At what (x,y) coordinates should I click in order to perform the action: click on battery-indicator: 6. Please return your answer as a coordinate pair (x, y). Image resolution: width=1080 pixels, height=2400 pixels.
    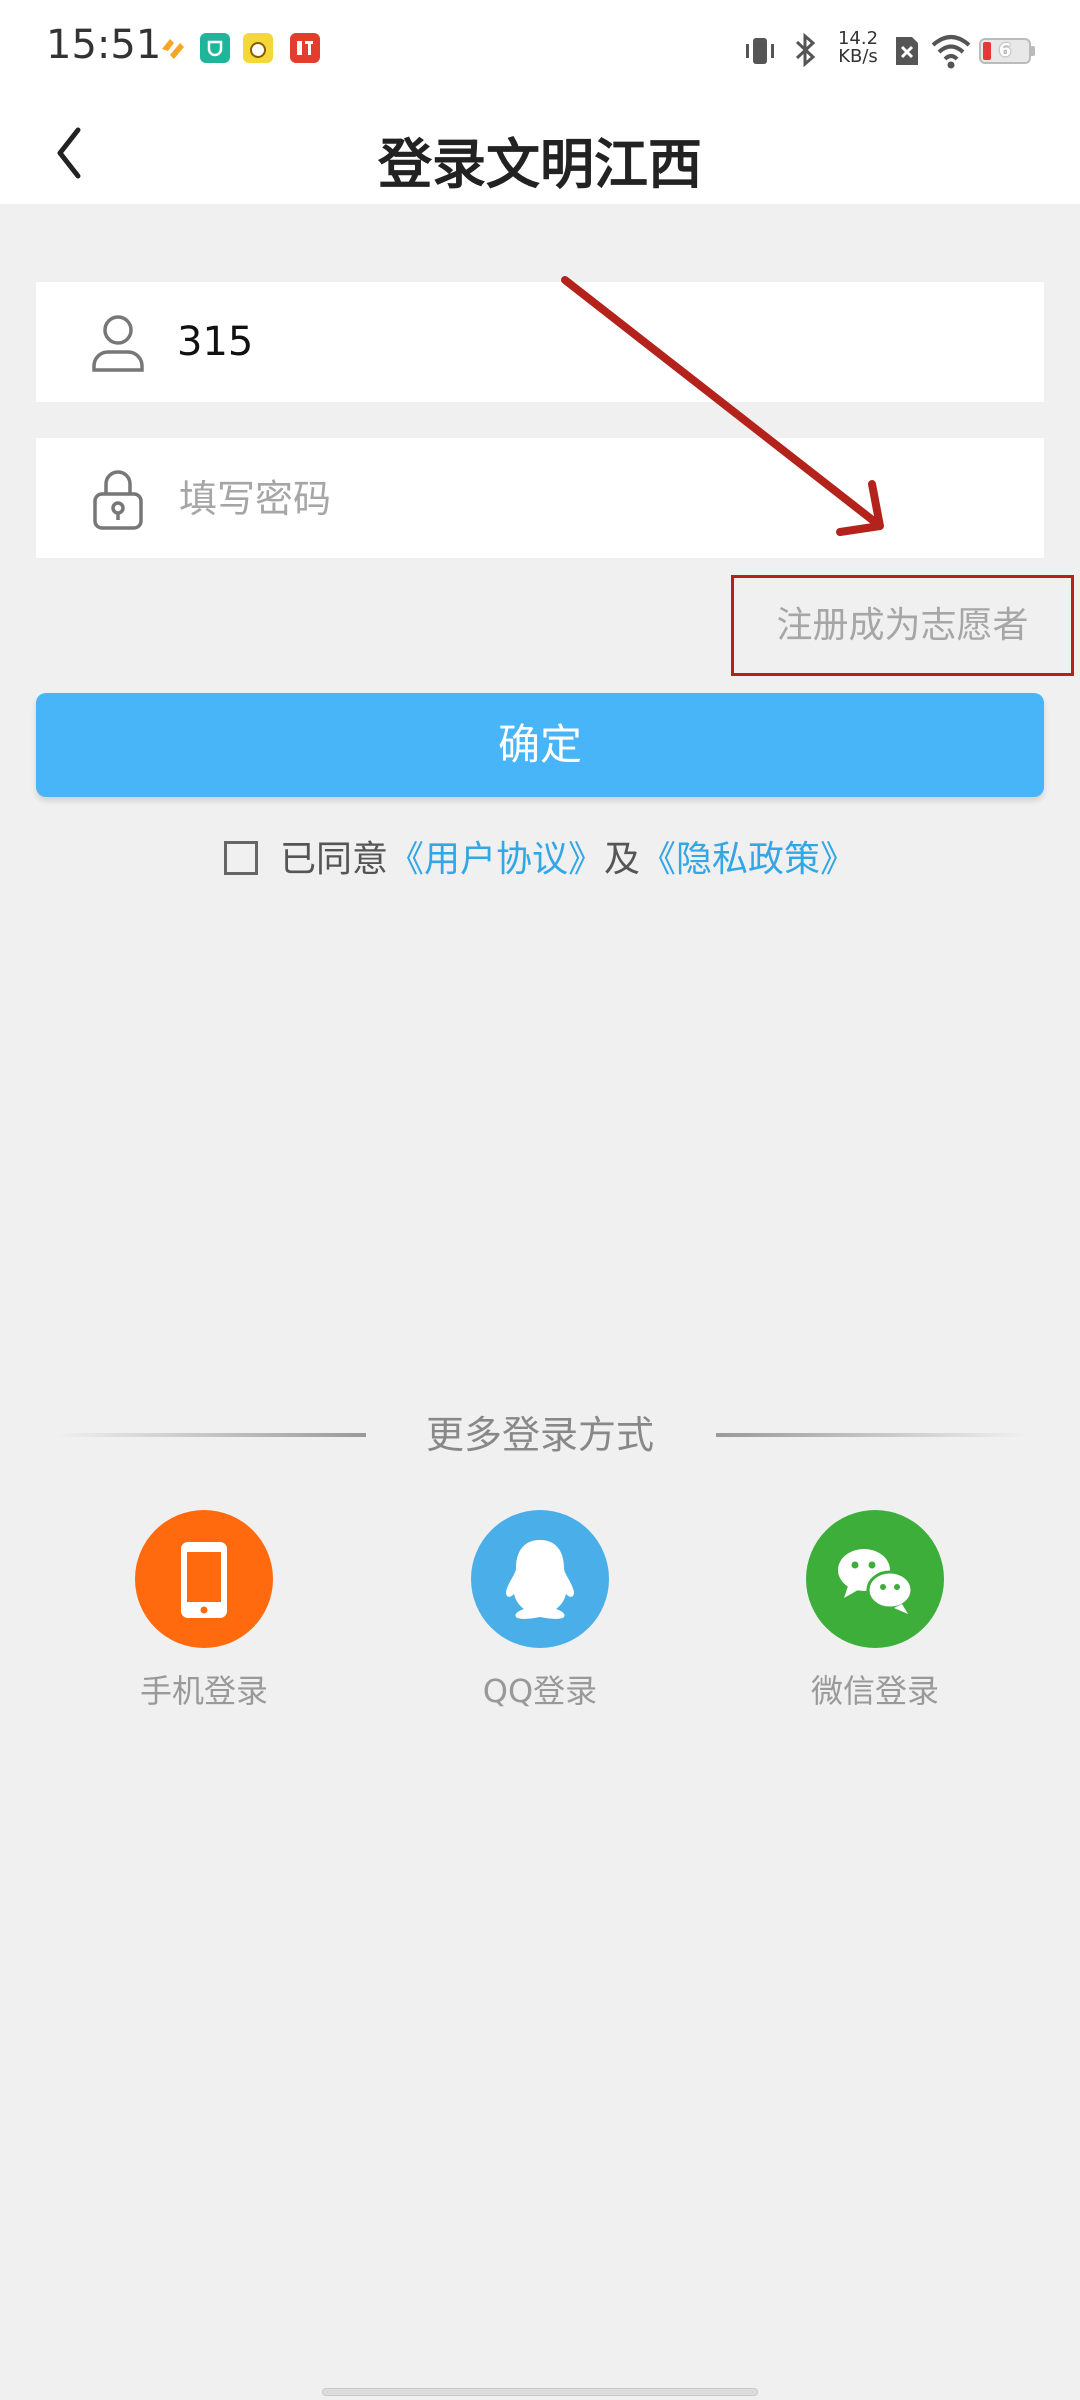
    Looking at the image, I should click on (1005, 51).